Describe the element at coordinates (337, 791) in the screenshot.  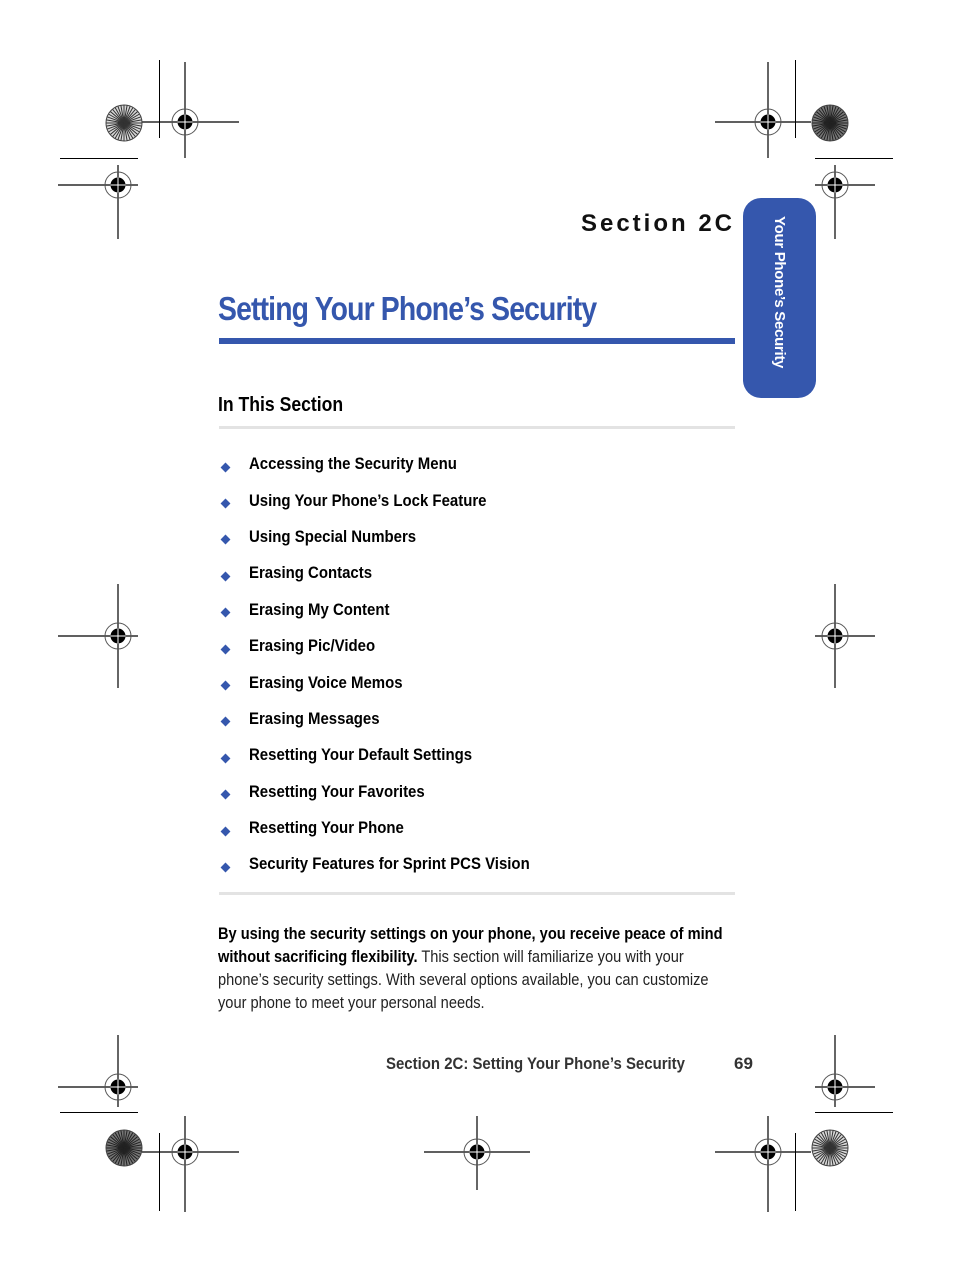
I see `list-item-text: Resetting Your Favorites` at that location.